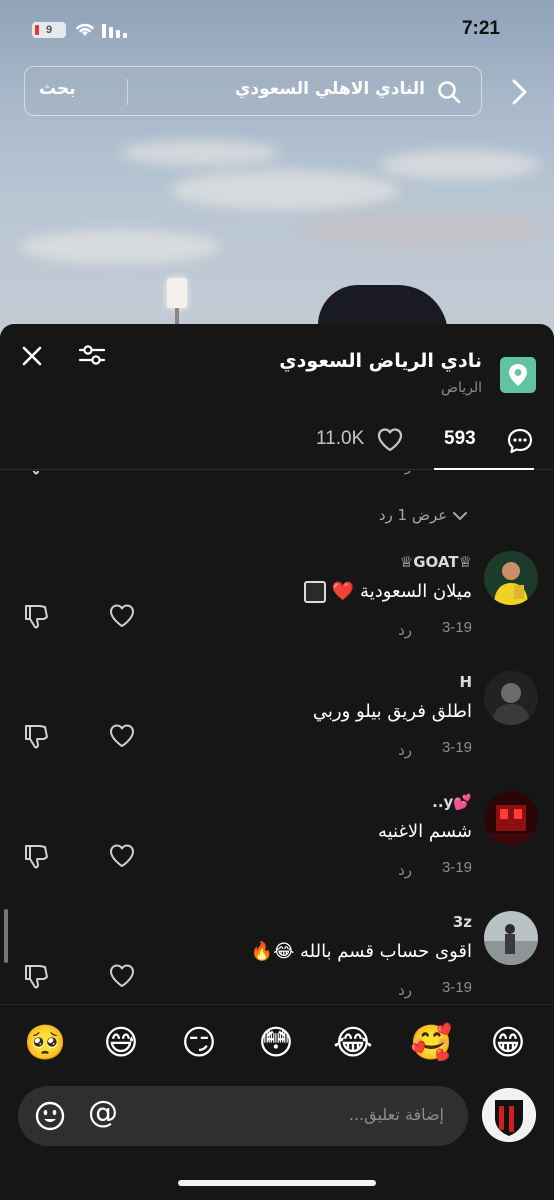 This screenshot has width=554, height=1200. What do you see at coordinates (49, 30) in the screenshot?
I see `battery-icon: 9` at bounding box center [49, 30].